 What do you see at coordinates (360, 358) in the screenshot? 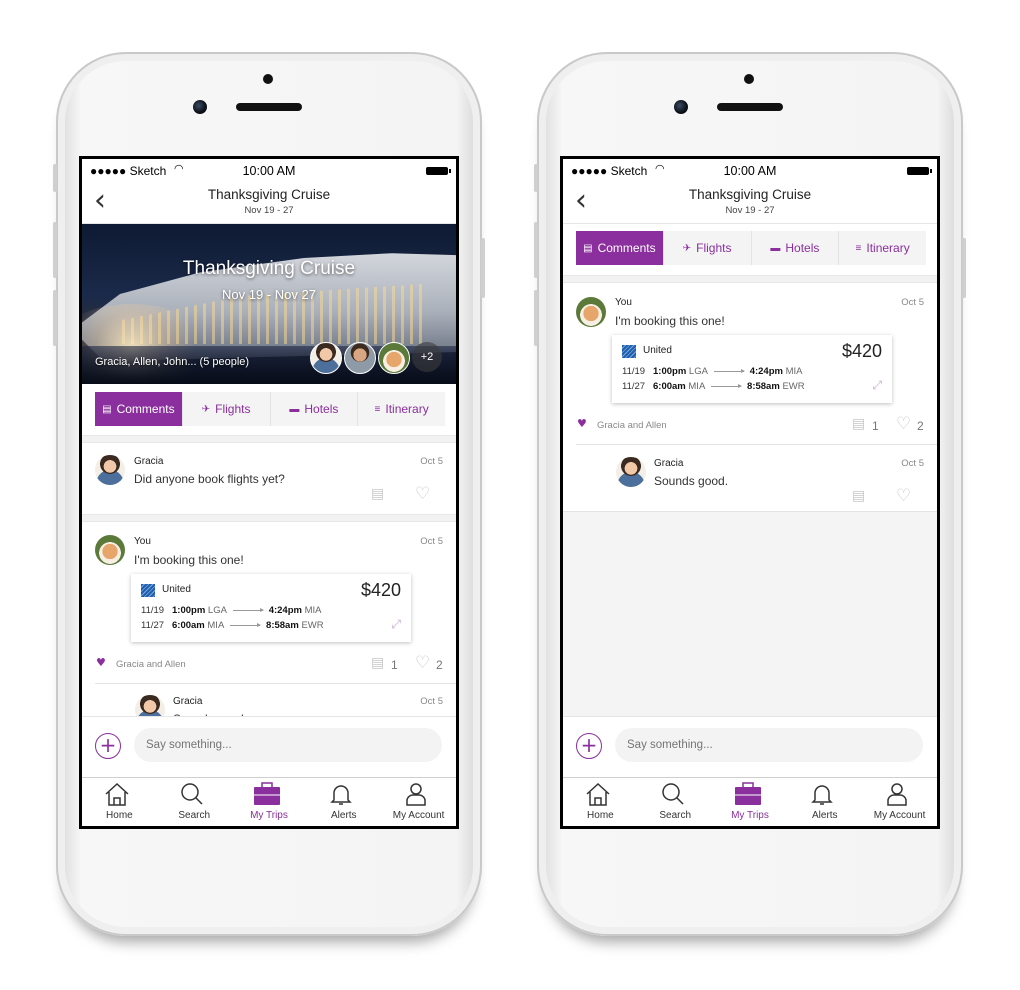
I see `avatar-allen` at bounding box center [360, 358].